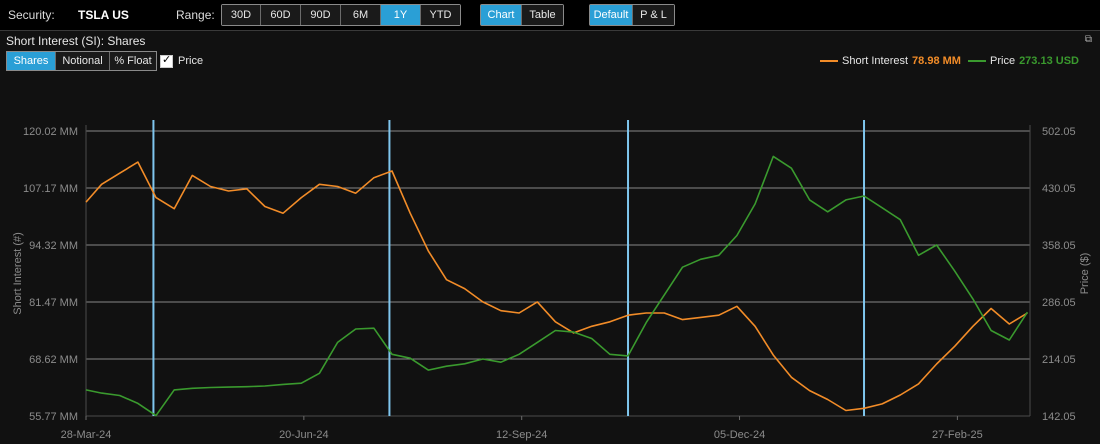 This screenshot has height=444, width=1100. I want to click on y2-tick-label-5: 142.05, so click(1059, 417).